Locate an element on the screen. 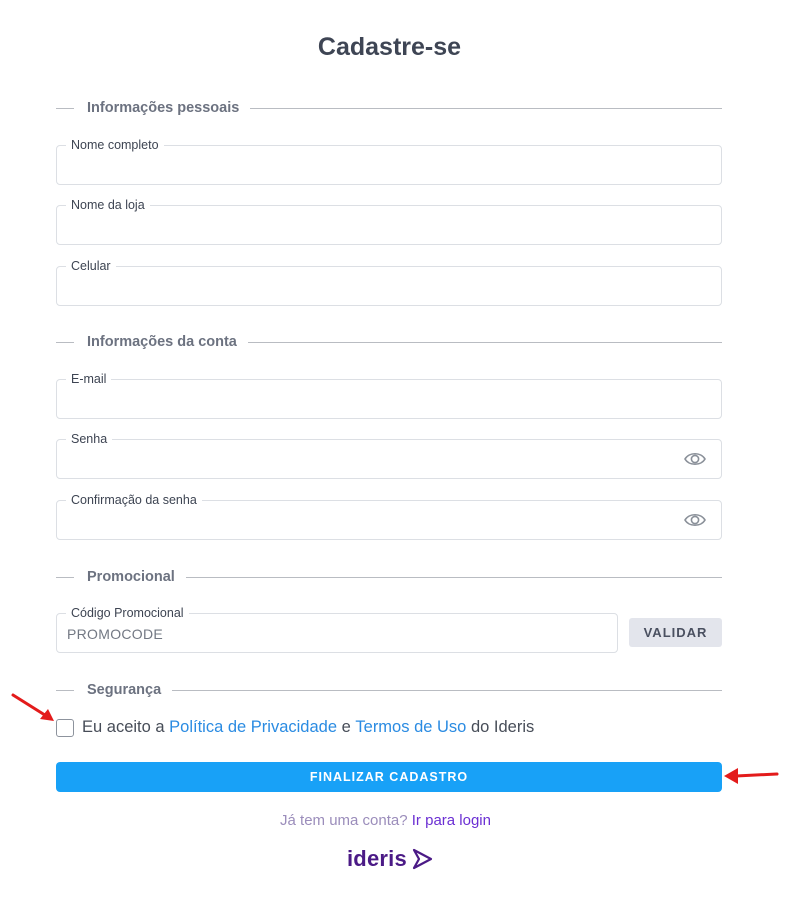 This screenshot has height=905, width=809. terms-of-use-link: Termos de Uso is located at coordinates (410, 727).